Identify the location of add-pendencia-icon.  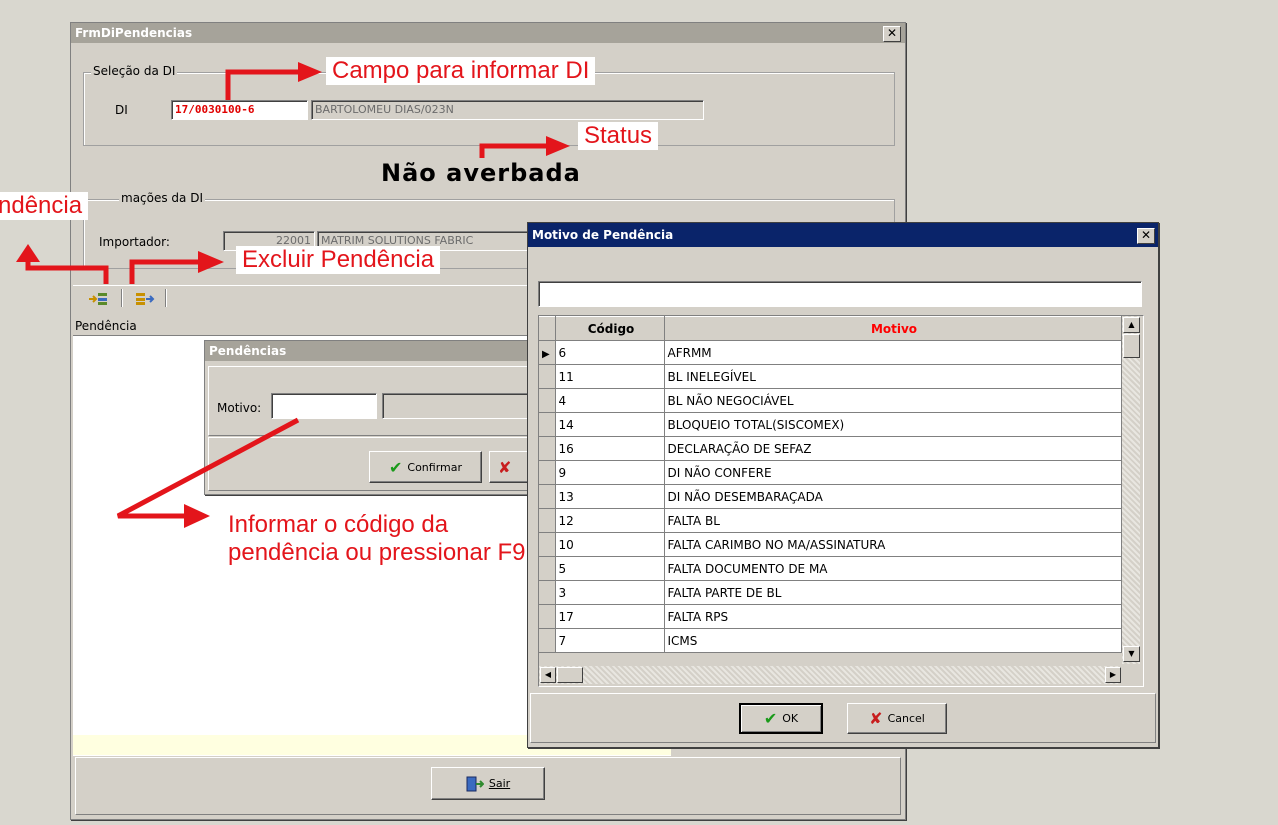
(98, 299).